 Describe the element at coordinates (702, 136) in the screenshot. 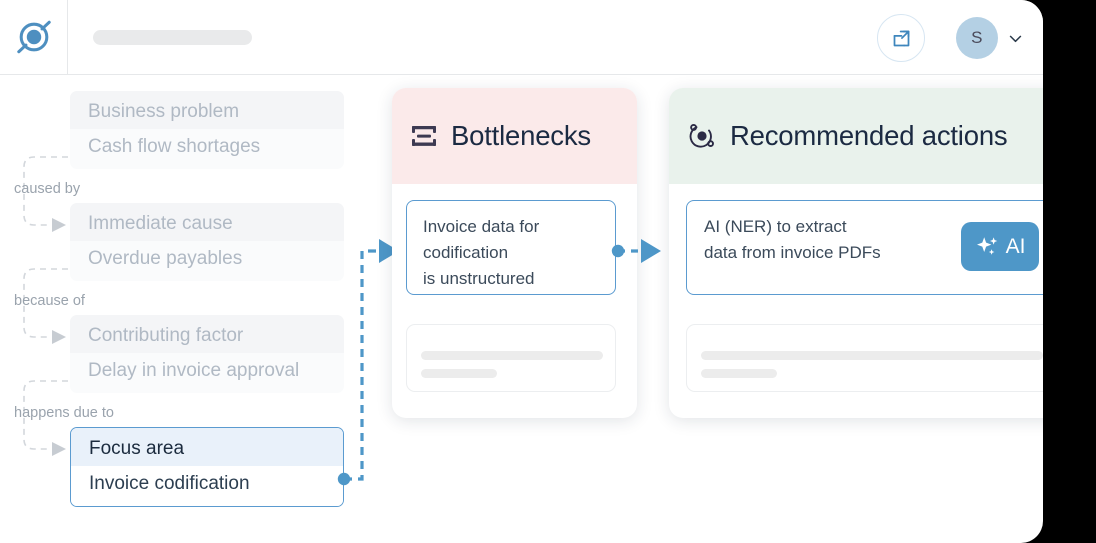

I see `atom-orbit-icon` at that location.